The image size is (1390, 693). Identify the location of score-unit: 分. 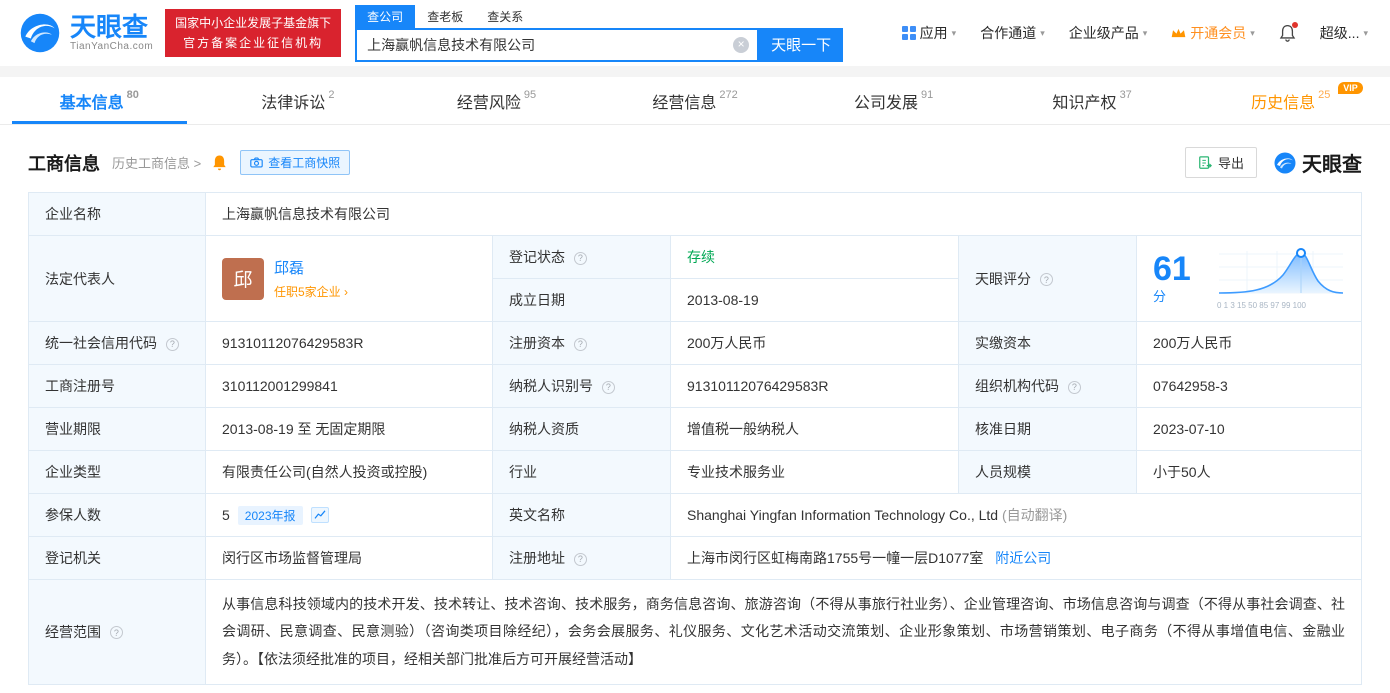
(1160, 296).